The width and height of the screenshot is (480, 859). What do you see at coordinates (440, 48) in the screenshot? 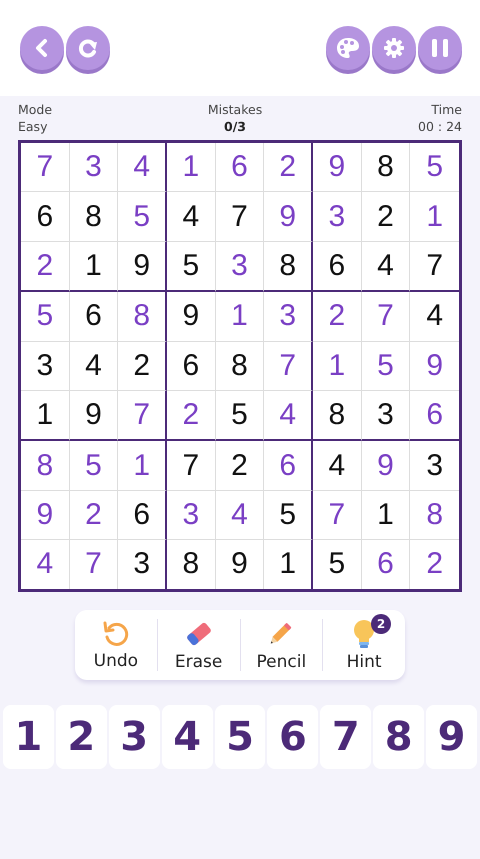
I see `pause-button` at bounding box center [440, 48].